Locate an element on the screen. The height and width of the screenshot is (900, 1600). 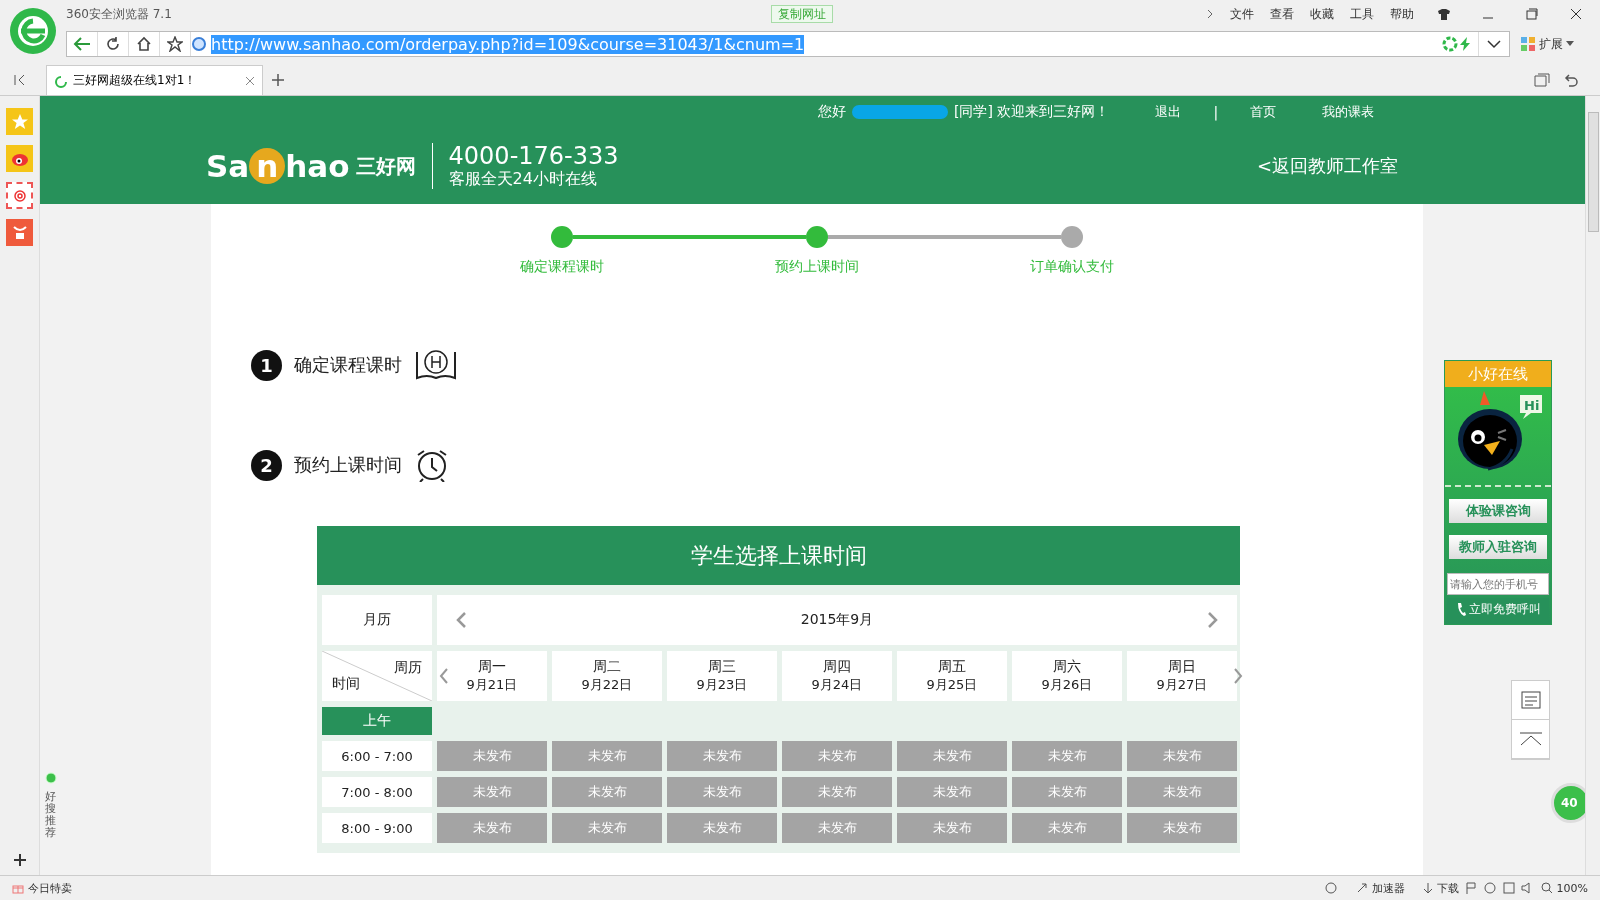
scrollbar is located at coordinates (1592, 485).